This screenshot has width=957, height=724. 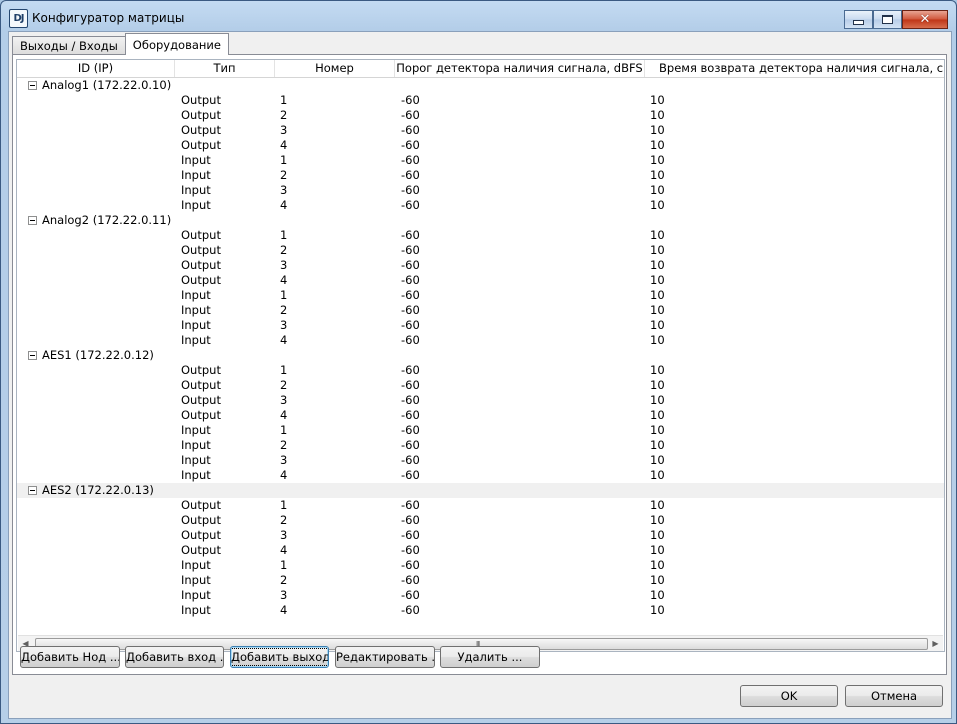 What do you see at coordinates (478, 18) in the screenshot?
I see `title-bar: DJ Конфигуратор матрицы ✕` at bounding box center [478, 18].